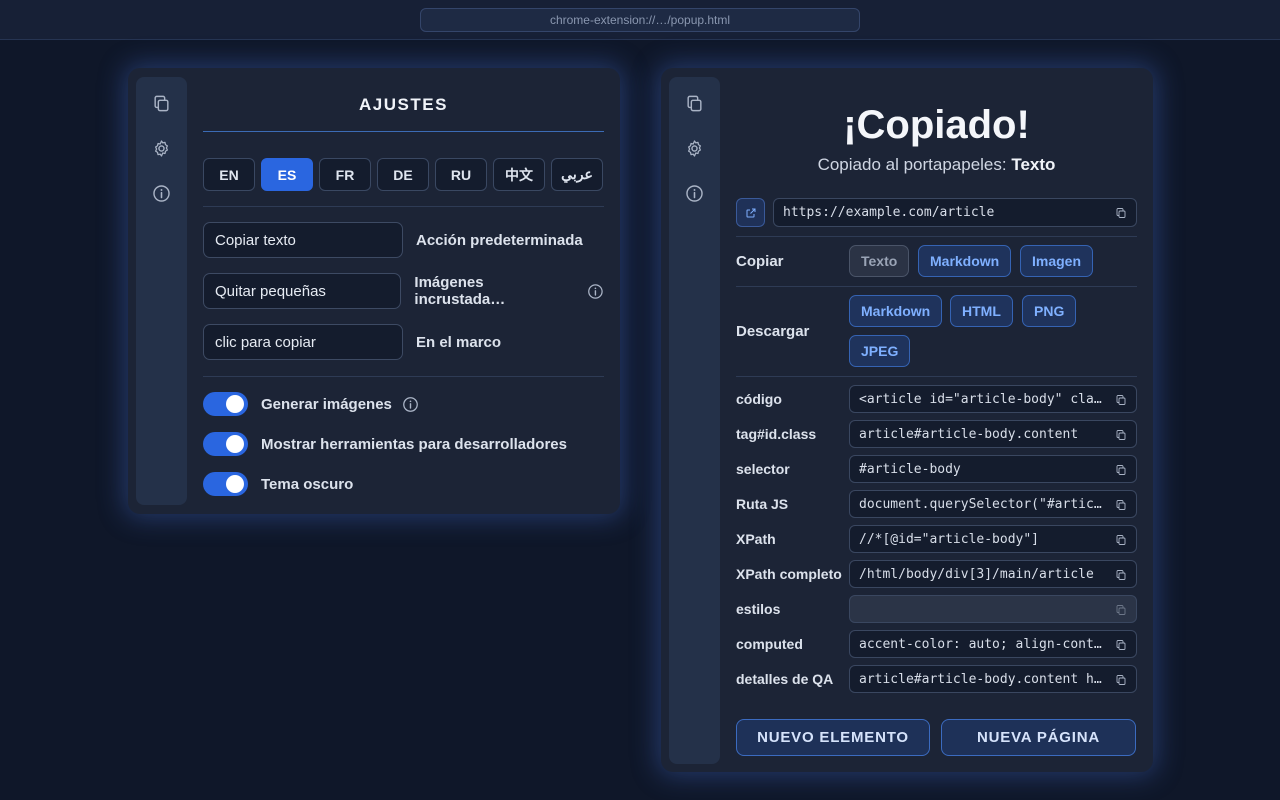 This screenshot has width=1280, height=800. I want to click on full-xpath-field: /html/body/div[3]/main/article, so click(993, 574).